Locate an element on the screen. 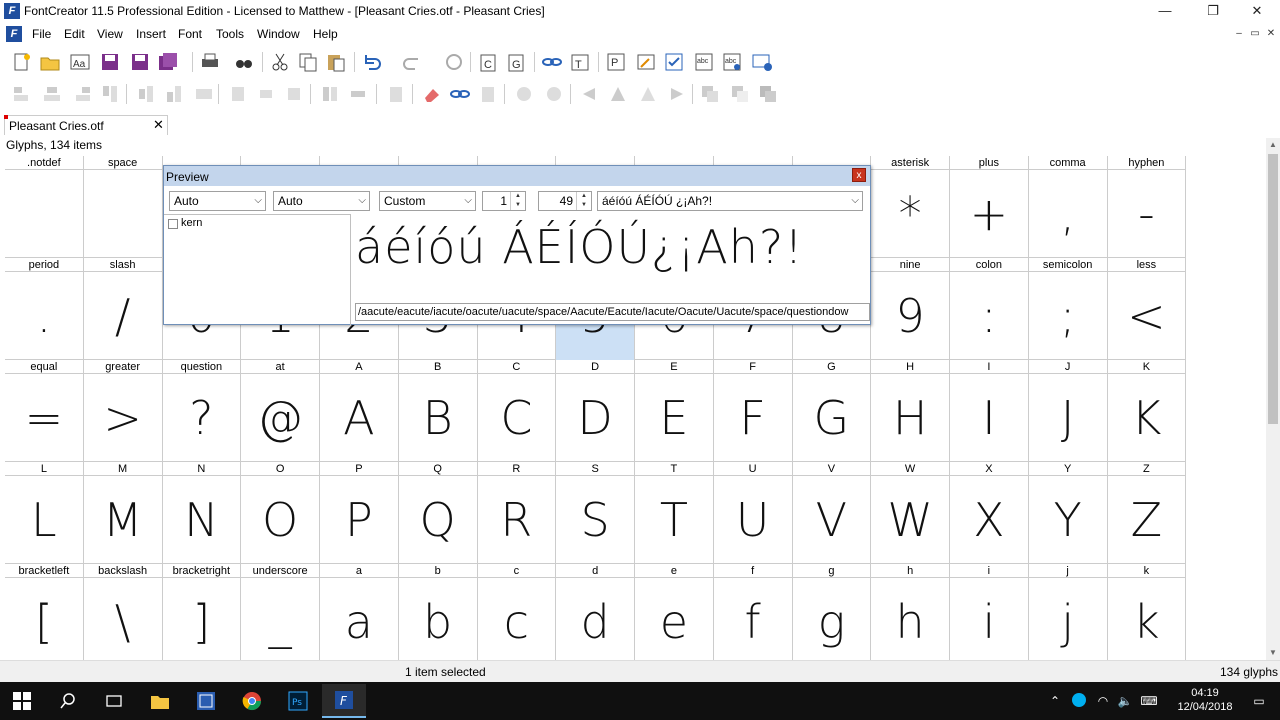 This screenshot has height=720, width=1280. print-icon is located at coordinates (210, 62).